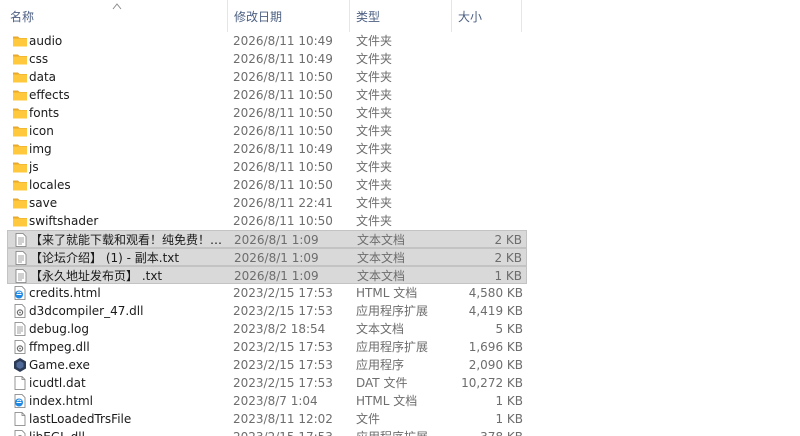 The height and width of the screenshot is (436, 800). I want to click on file-row: ffmpeg.dll 2023/2/15 17:53 应用程序扩展 1,696 KB, so click(267, 347).